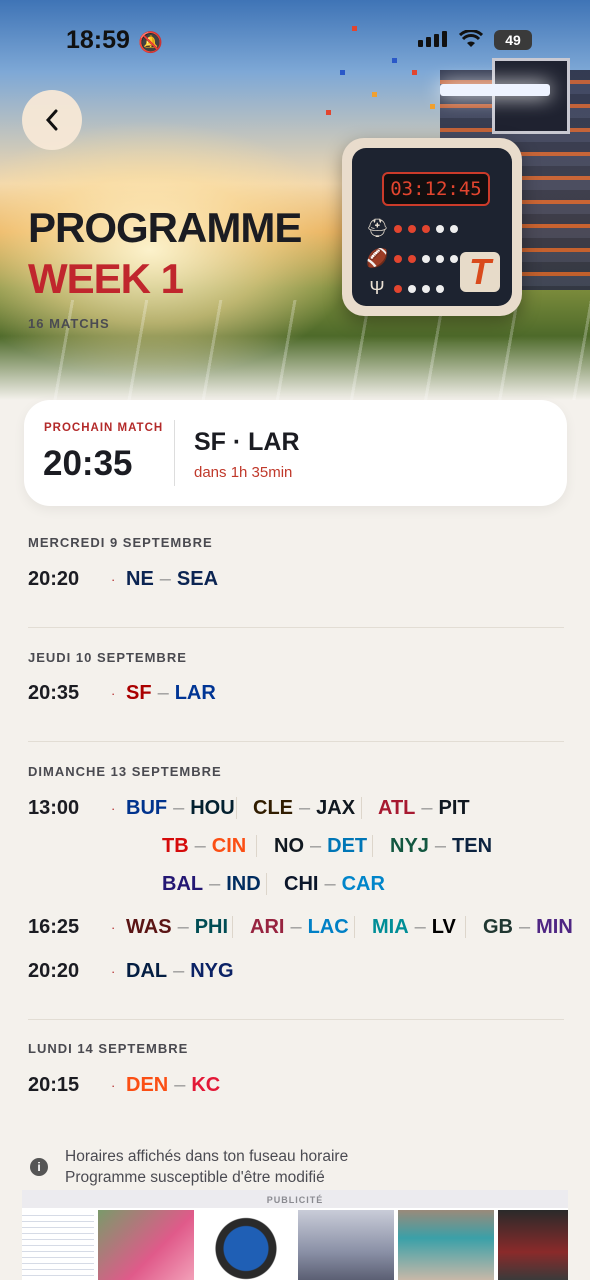 The width and height of the screenshot is (590, 1280). I want to click on away-team: SEA, so click(197, 579).